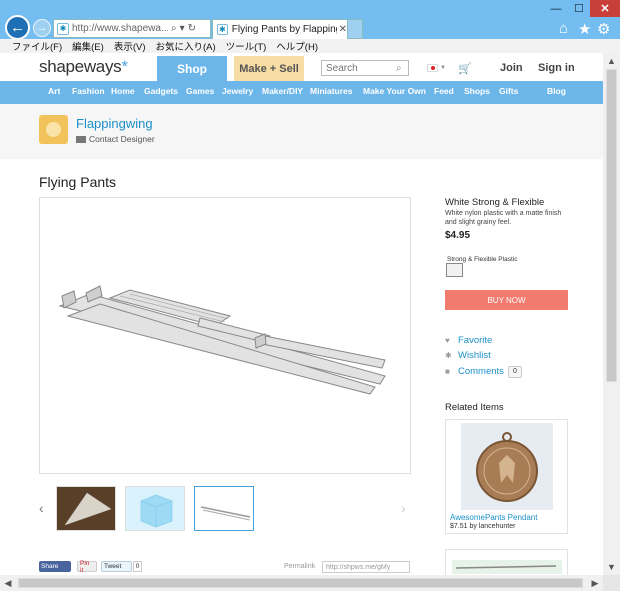 Image resolution: width=620 pixels, height=591 pixels. I want to click on material-name: White Strong & Flexible, so click(495, 202).